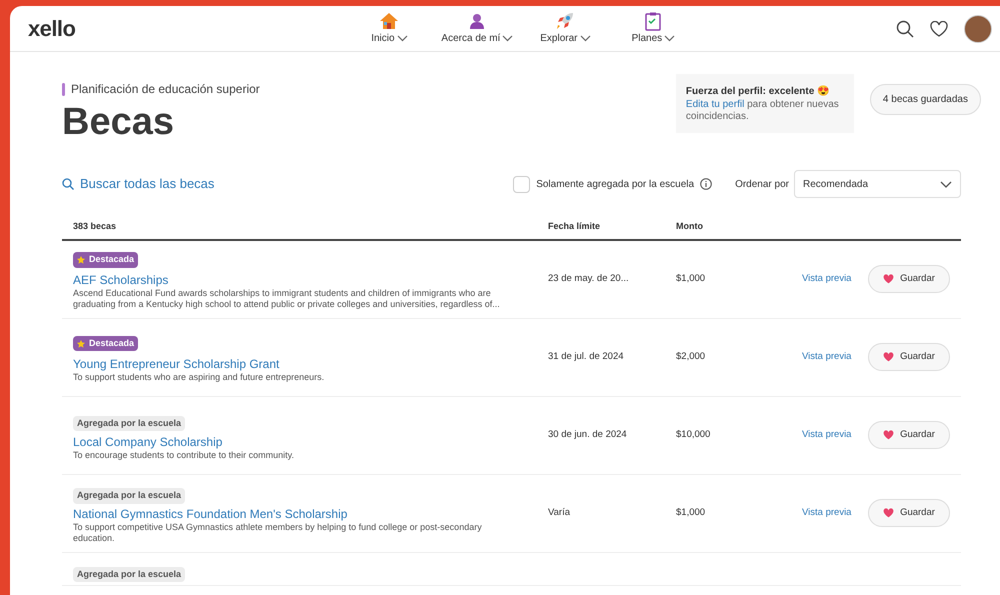 The width and height of the screenshot is (1000, 595). Describe the element at coordinates (300, 364) in the screenshot. I see `scholarship-link: Young Entrepreneur Scholarship Grant` at that location.